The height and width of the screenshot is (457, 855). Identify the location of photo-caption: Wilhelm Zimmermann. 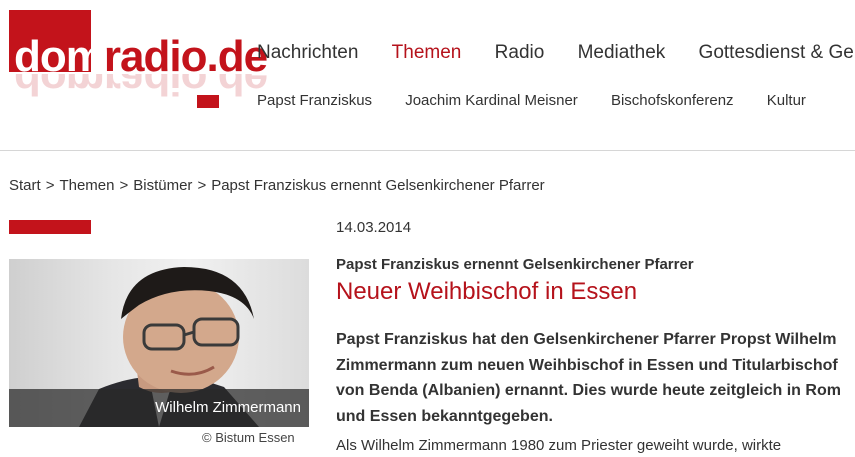
(159, 408).